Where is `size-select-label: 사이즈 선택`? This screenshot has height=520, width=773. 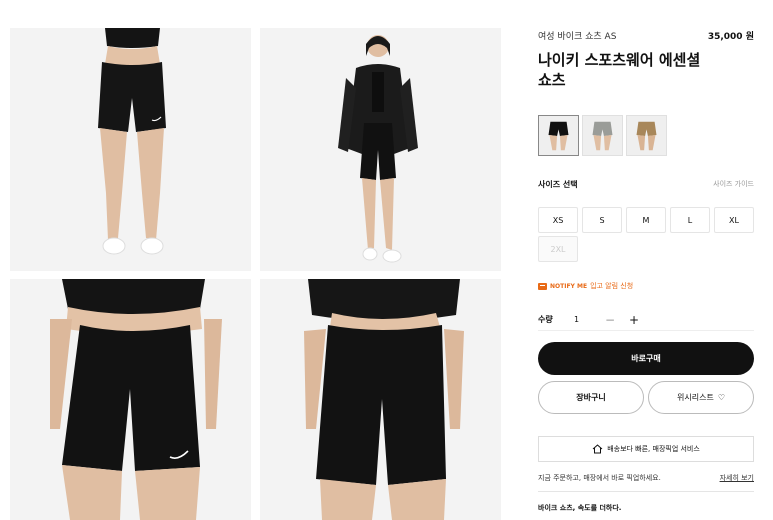
size-select-label: 사이즈 선택 is located at coordinates (558, 184).